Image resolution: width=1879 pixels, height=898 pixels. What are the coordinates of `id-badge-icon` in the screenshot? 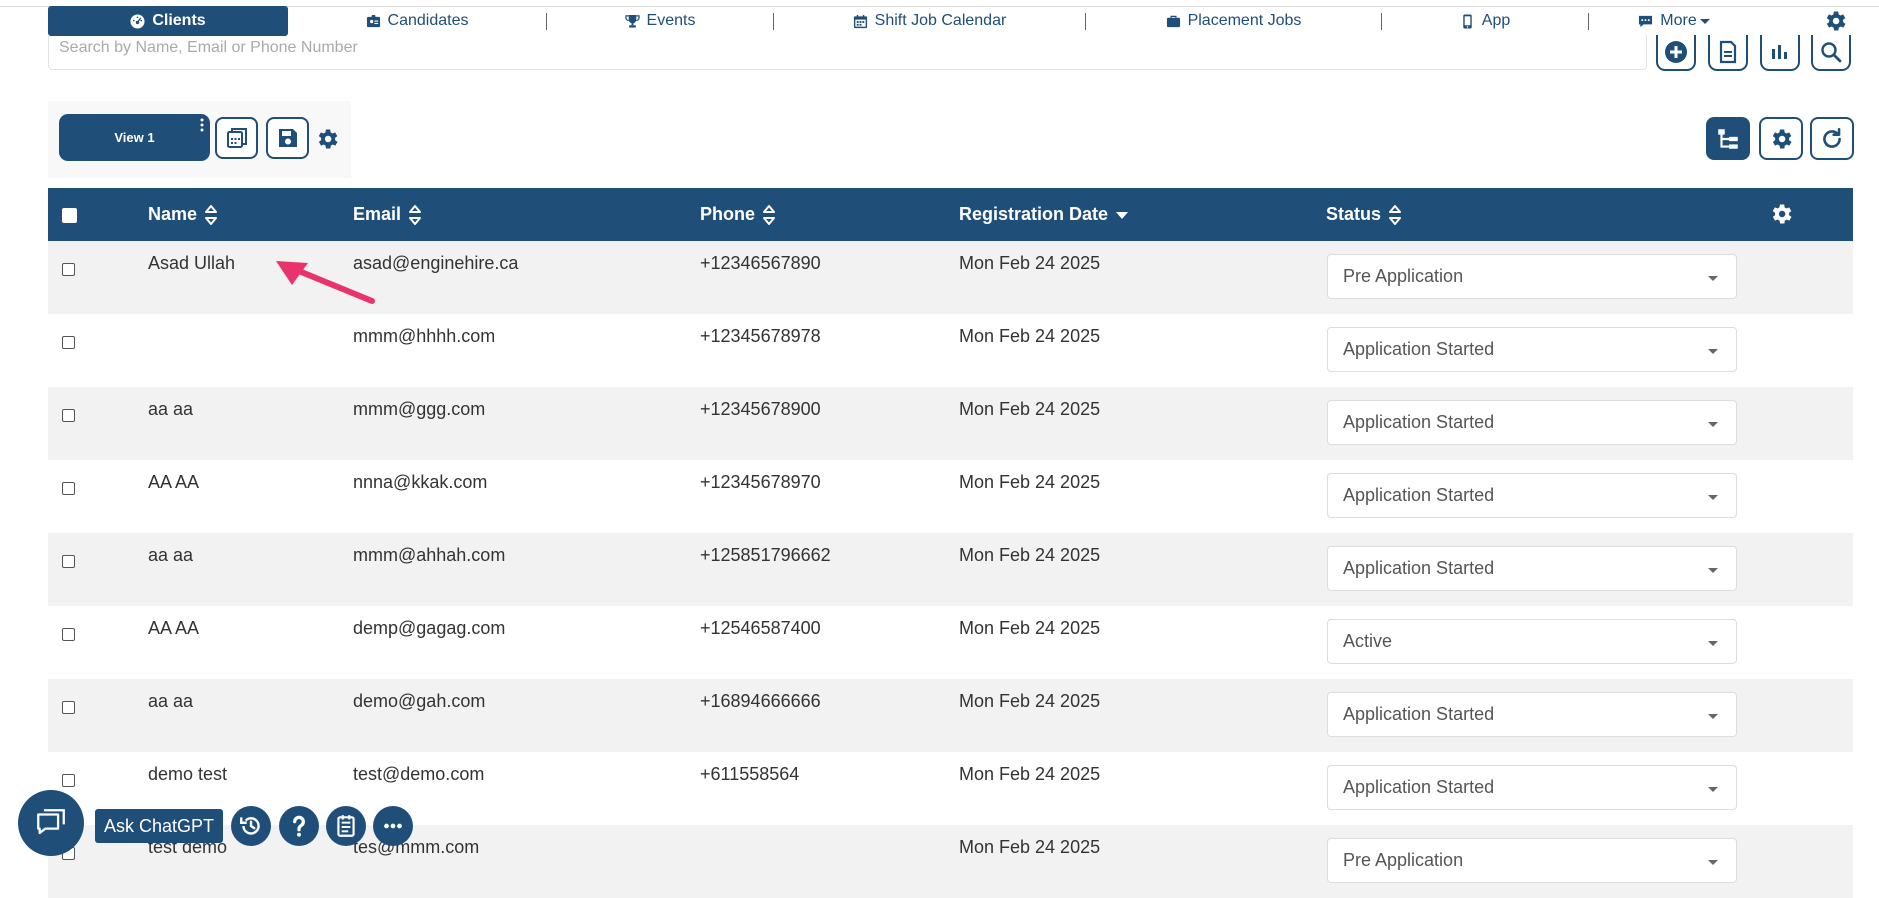 It's located at (373, 20).